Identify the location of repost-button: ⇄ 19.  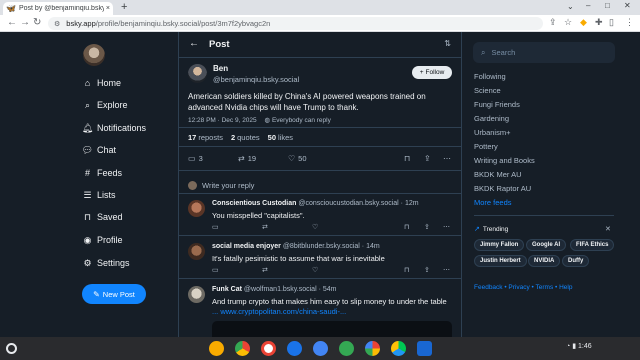
(247, 158).